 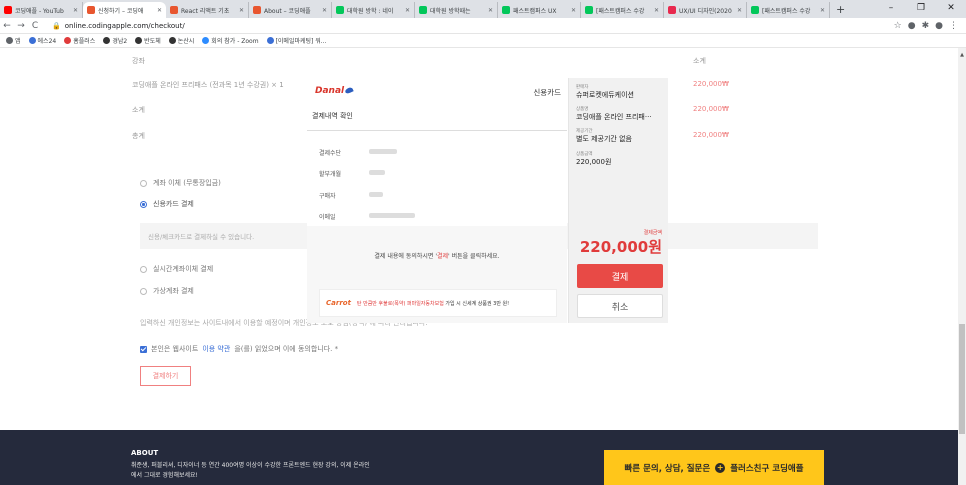 What do you see at coordinates (138, 110) in the screenshot?
I see `subtotal-label: 소계` at bounding box center [138, 110].